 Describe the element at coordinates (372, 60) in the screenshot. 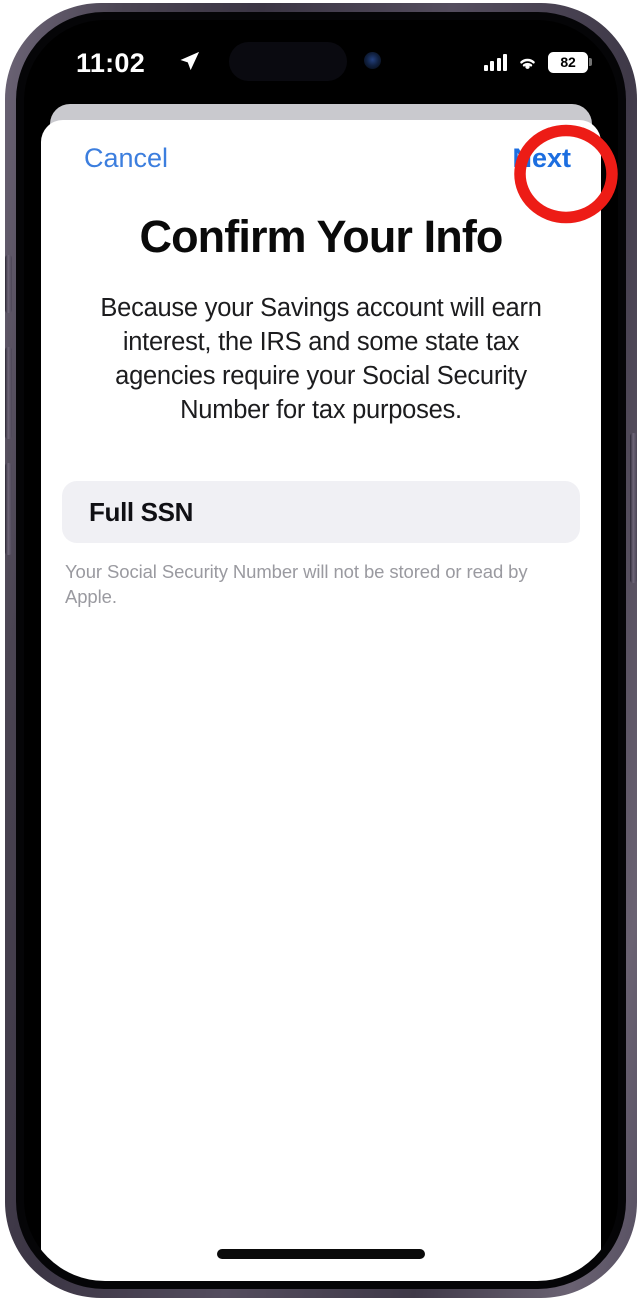

I see `front-camera-icon` at that location.